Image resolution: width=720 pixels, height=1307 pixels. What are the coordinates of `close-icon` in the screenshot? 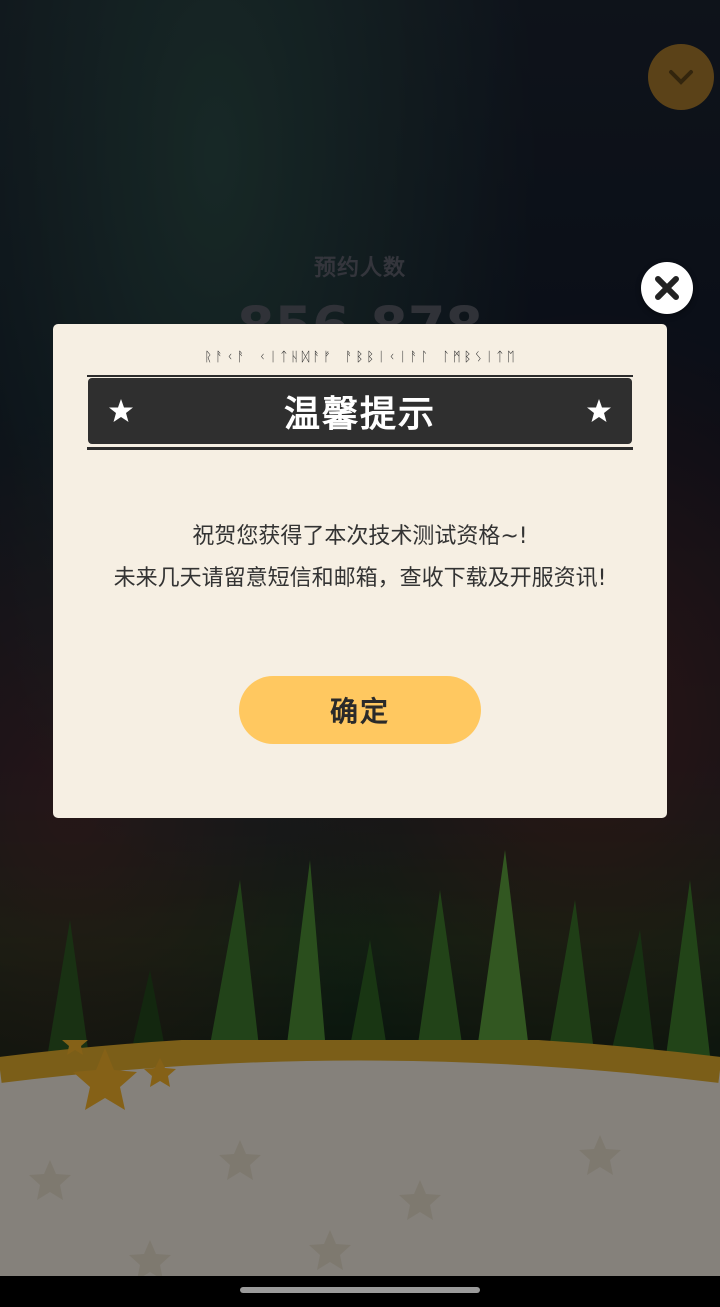 It's located at (667, 288).